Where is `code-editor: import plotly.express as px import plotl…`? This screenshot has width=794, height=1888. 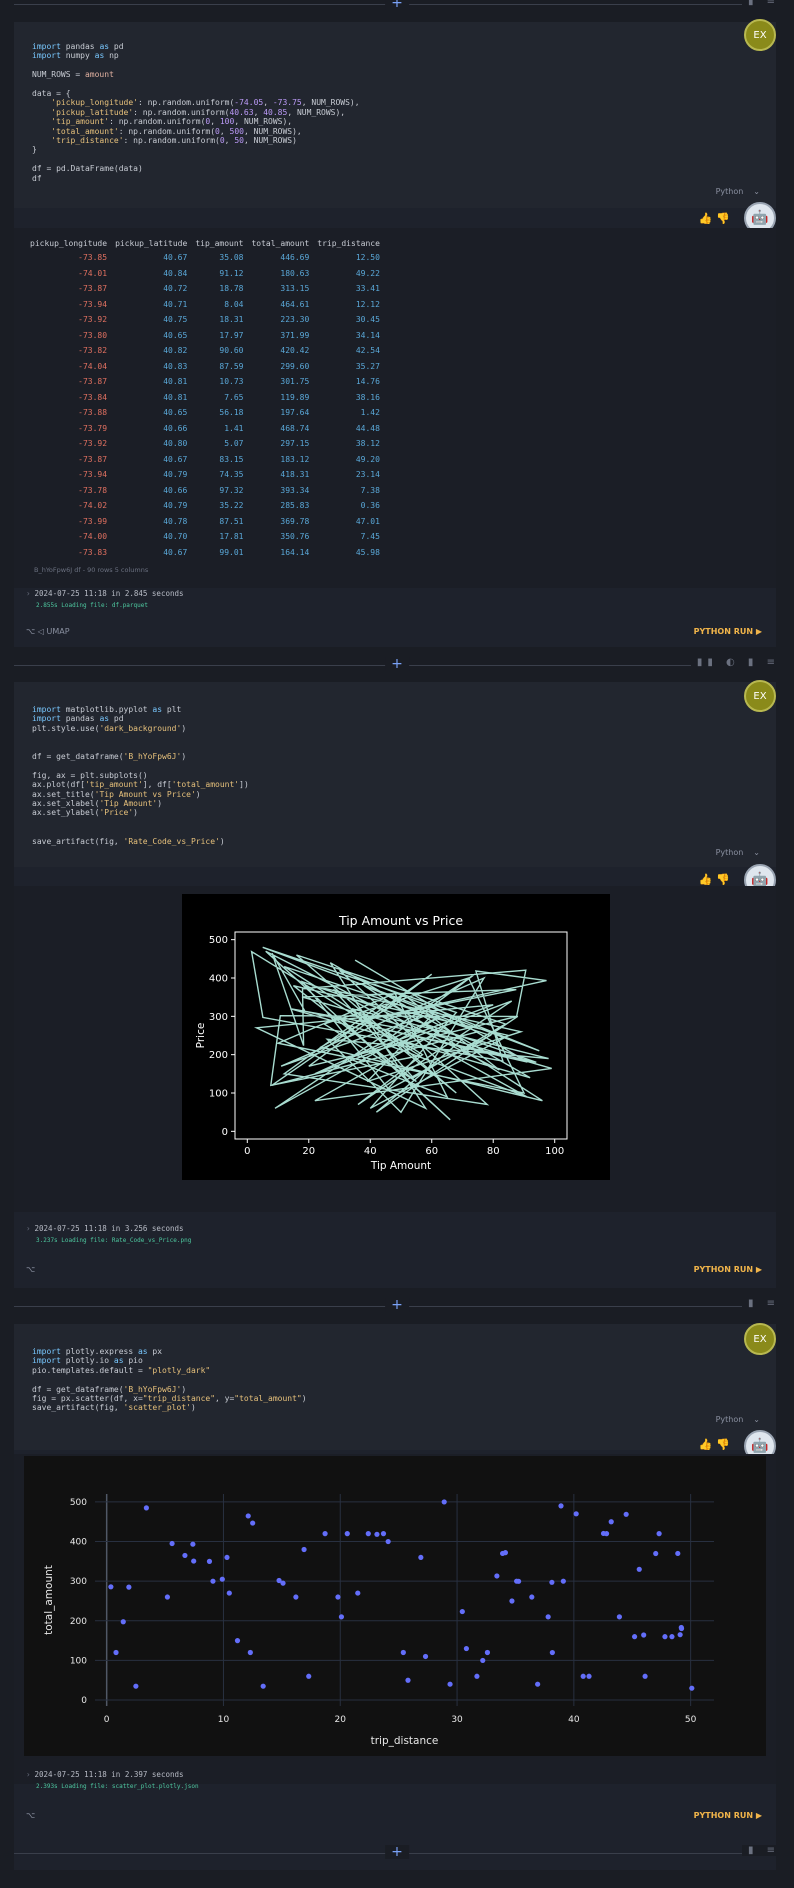
code-editor: import plotly.express as px import plotl… is located at coordinates (395, 1387).